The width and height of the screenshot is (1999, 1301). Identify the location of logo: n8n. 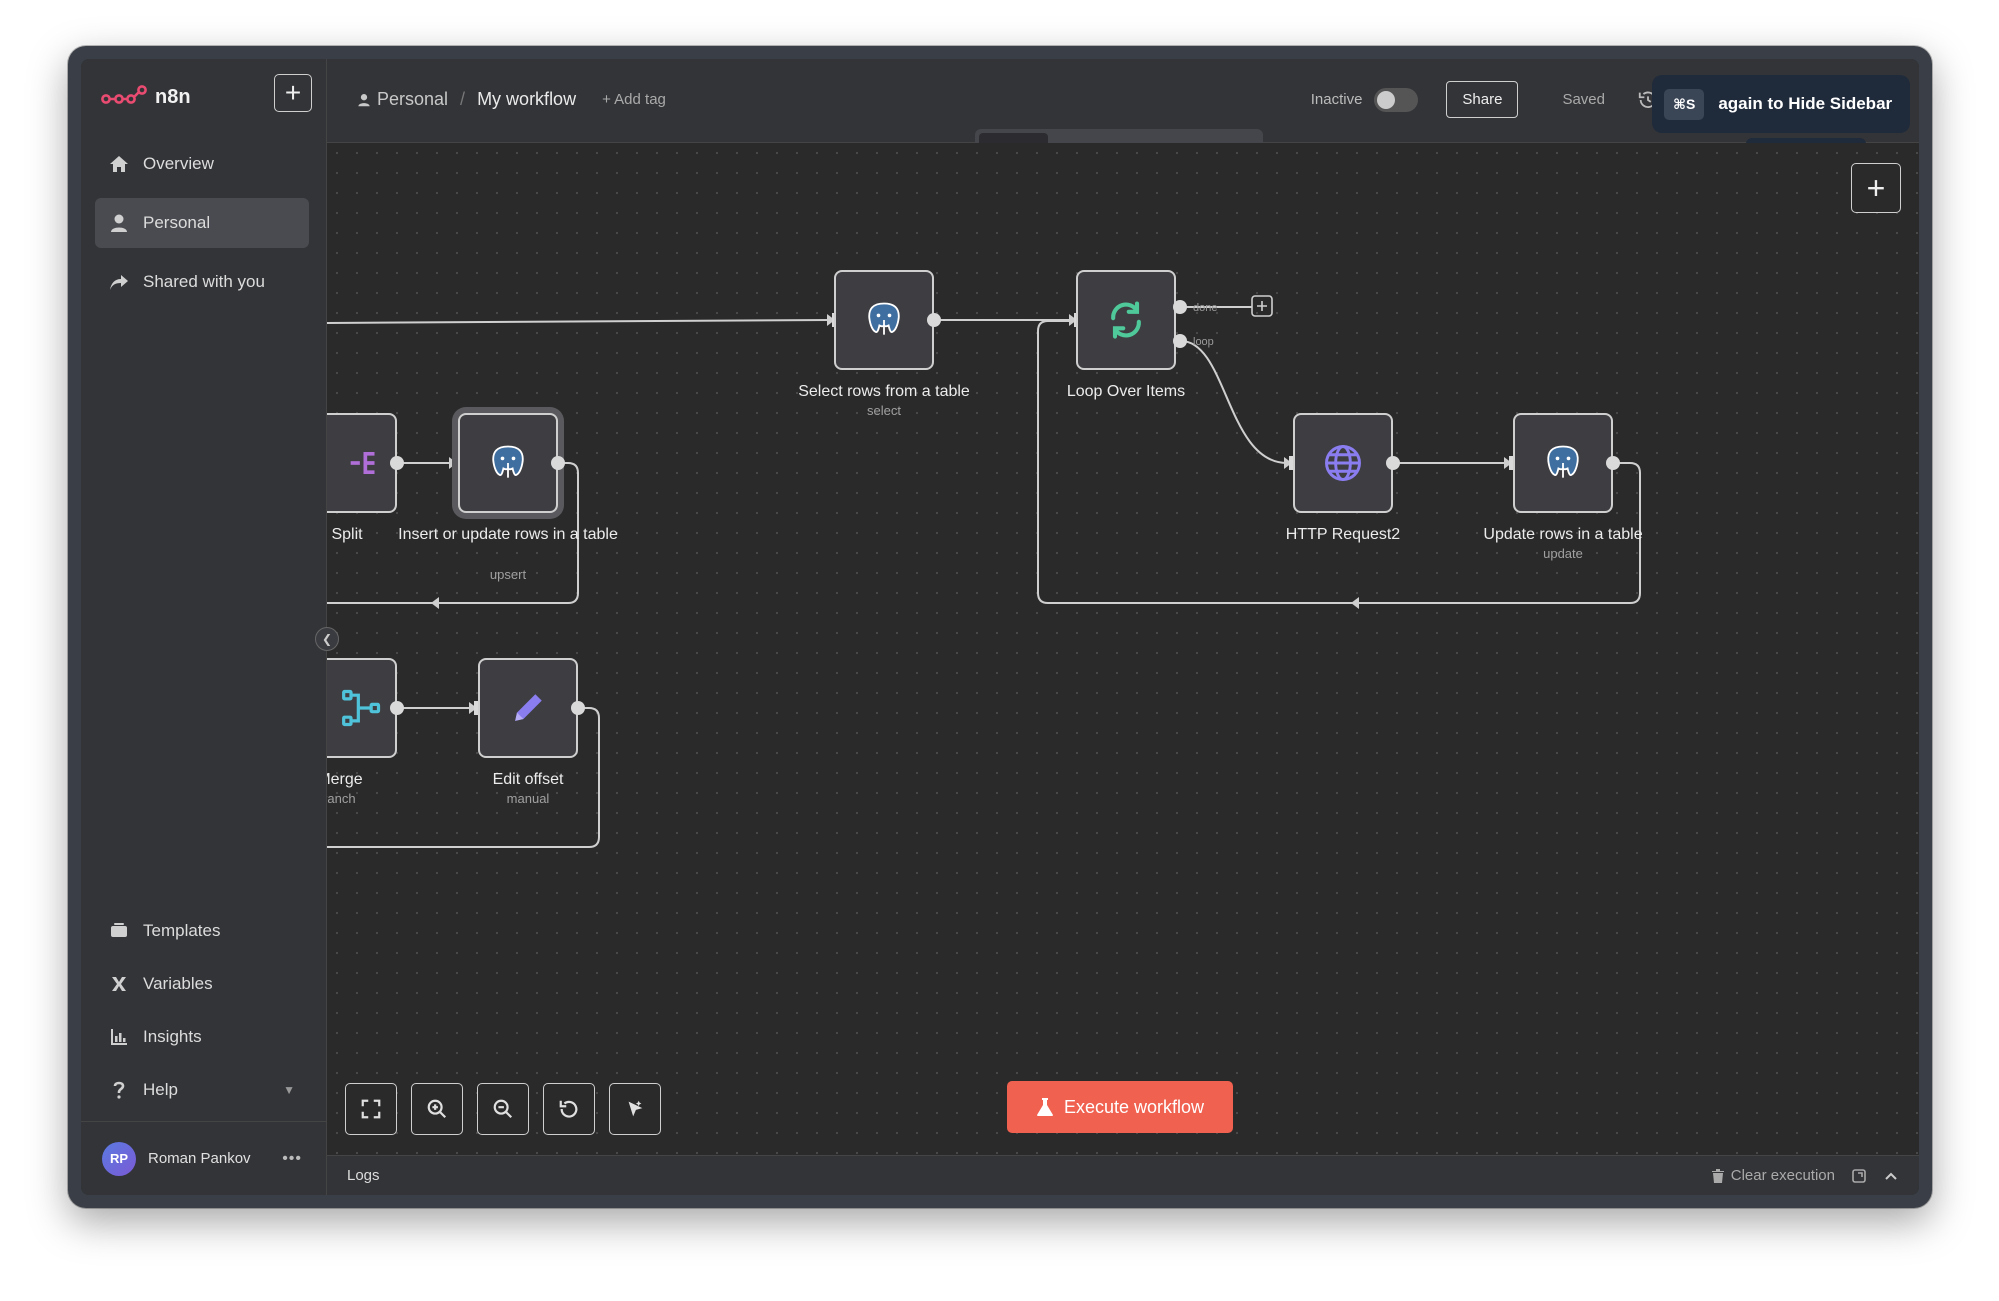
(146, 97).